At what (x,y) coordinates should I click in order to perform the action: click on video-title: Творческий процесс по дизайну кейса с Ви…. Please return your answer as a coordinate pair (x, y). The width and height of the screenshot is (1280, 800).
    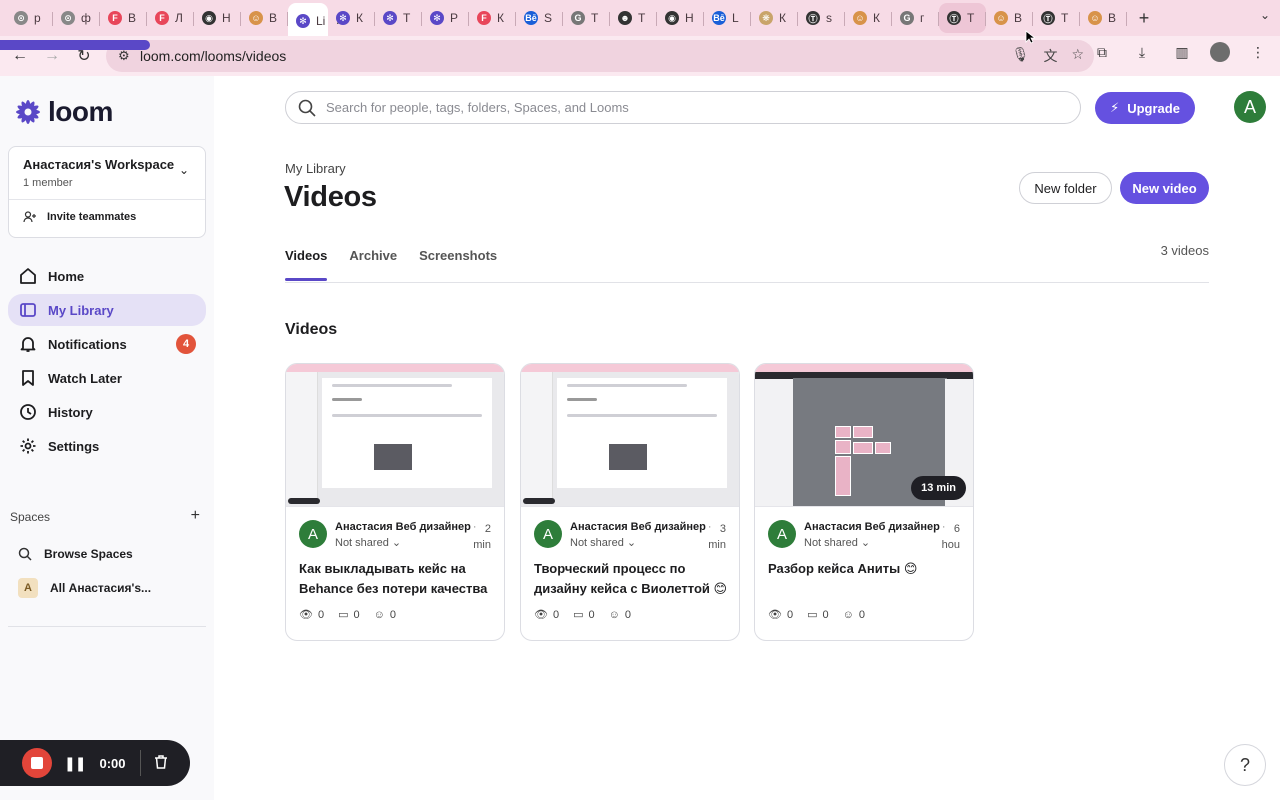
    Looking at the image, I should click on (632, 579).